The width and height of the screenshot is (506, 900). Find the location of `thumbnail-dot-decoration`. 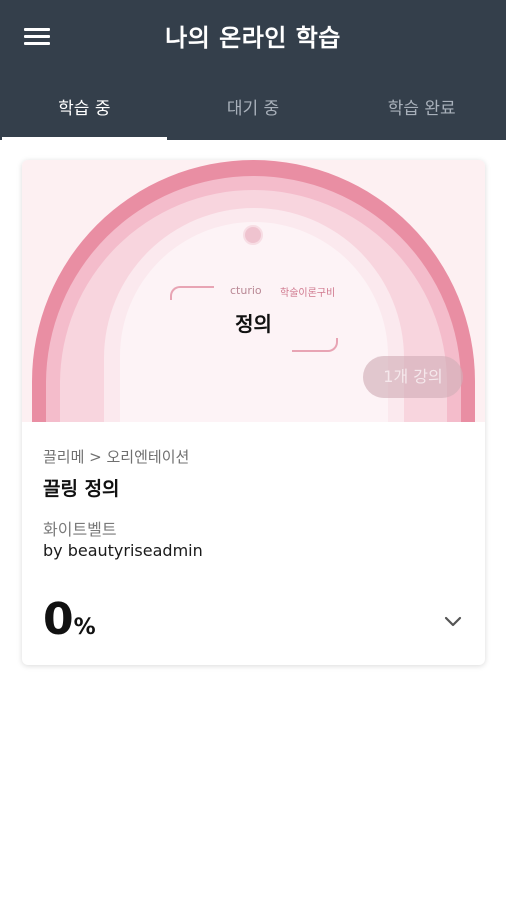

thumbnail-dot-decoration is located at coordinates (253, 235).